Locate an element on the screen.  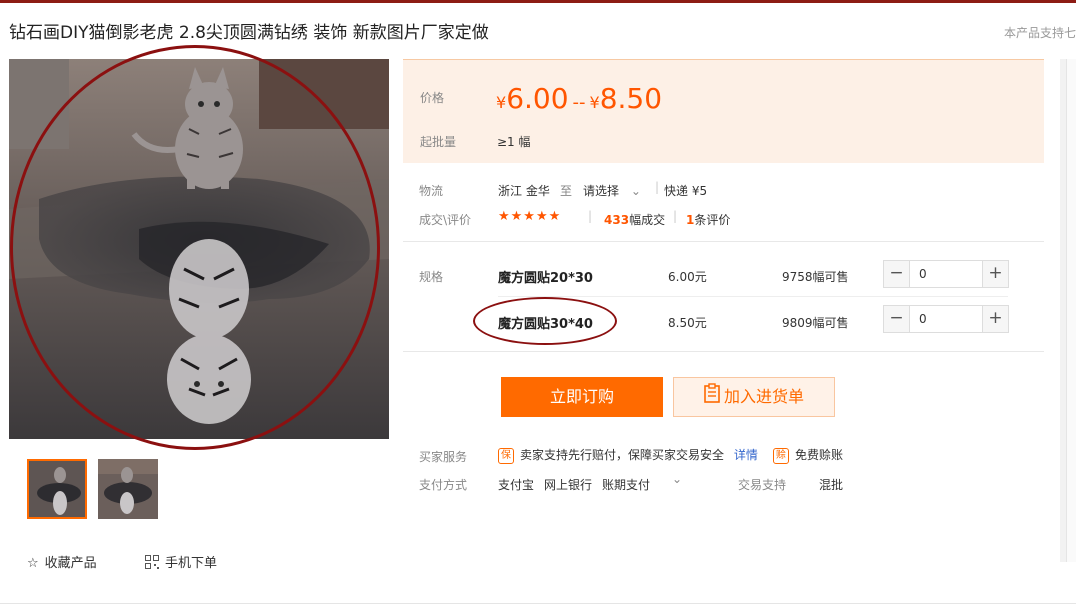
quantity-input-1: 0 is located at coordinates (923, 274).